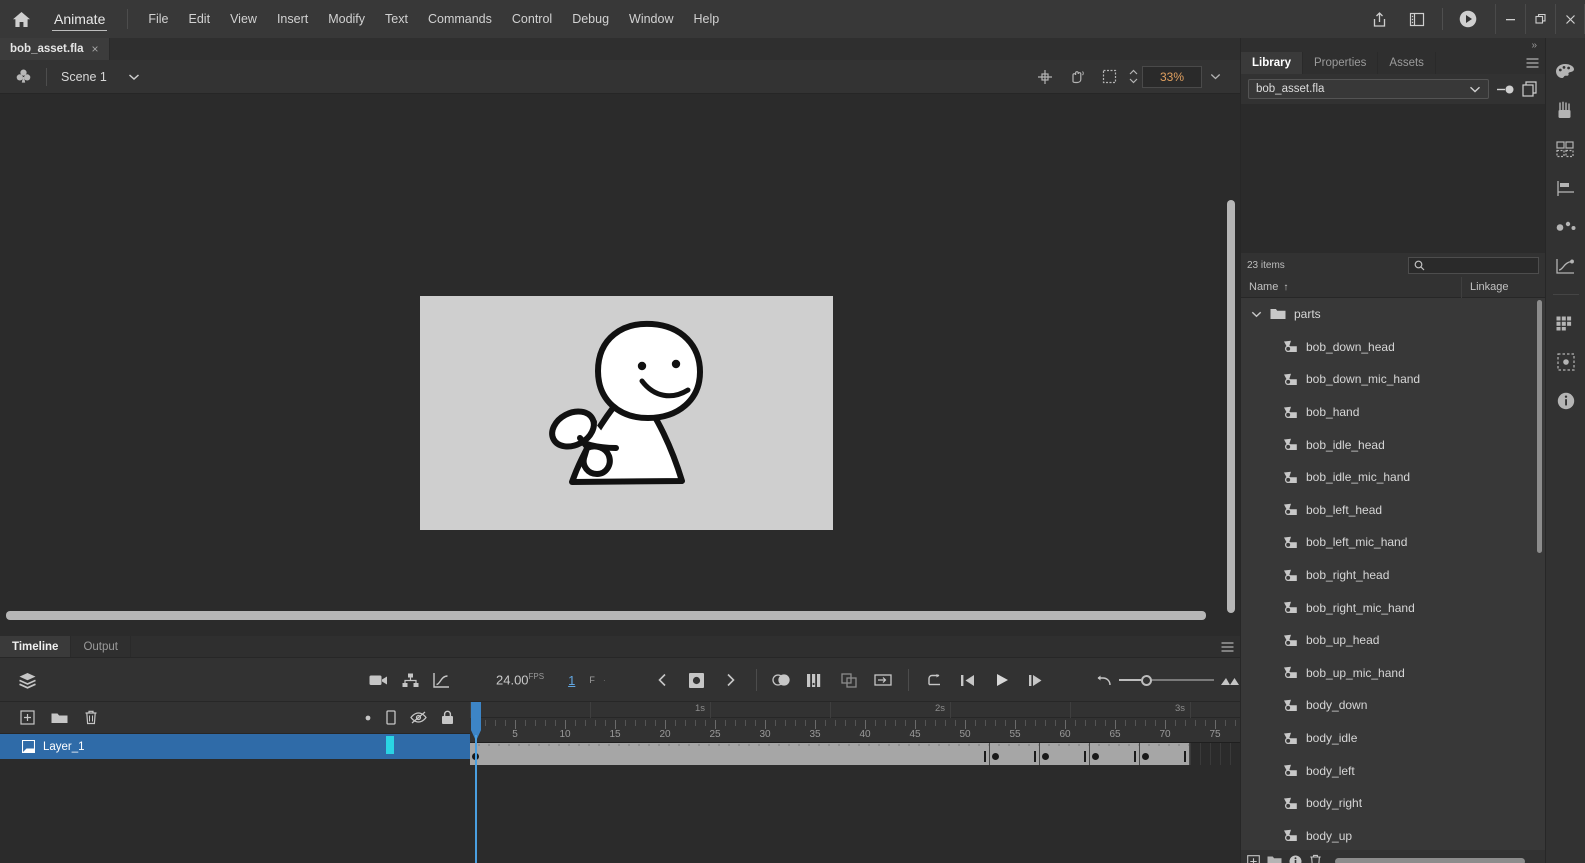  What do you see at coordinates (1393, 705) in the screenshot?
I see `library-item-row: body_down` at bounding box center [1393, 705].